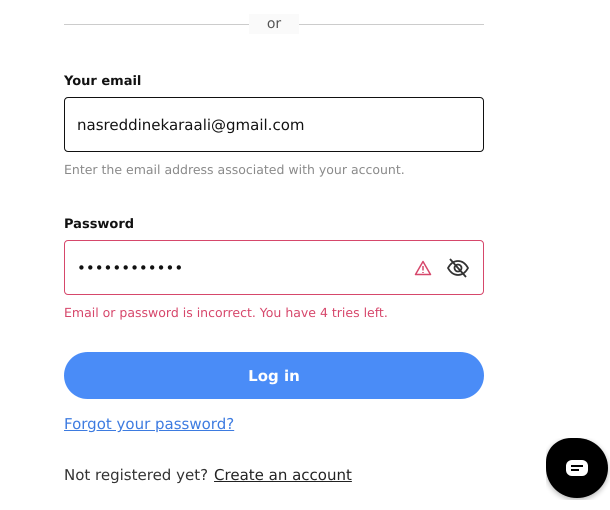 The height and width of the screenshot is (510, 610). I want to click on error-message: Email or password is incorrect. You have 4 tries left., so click(226, 312).